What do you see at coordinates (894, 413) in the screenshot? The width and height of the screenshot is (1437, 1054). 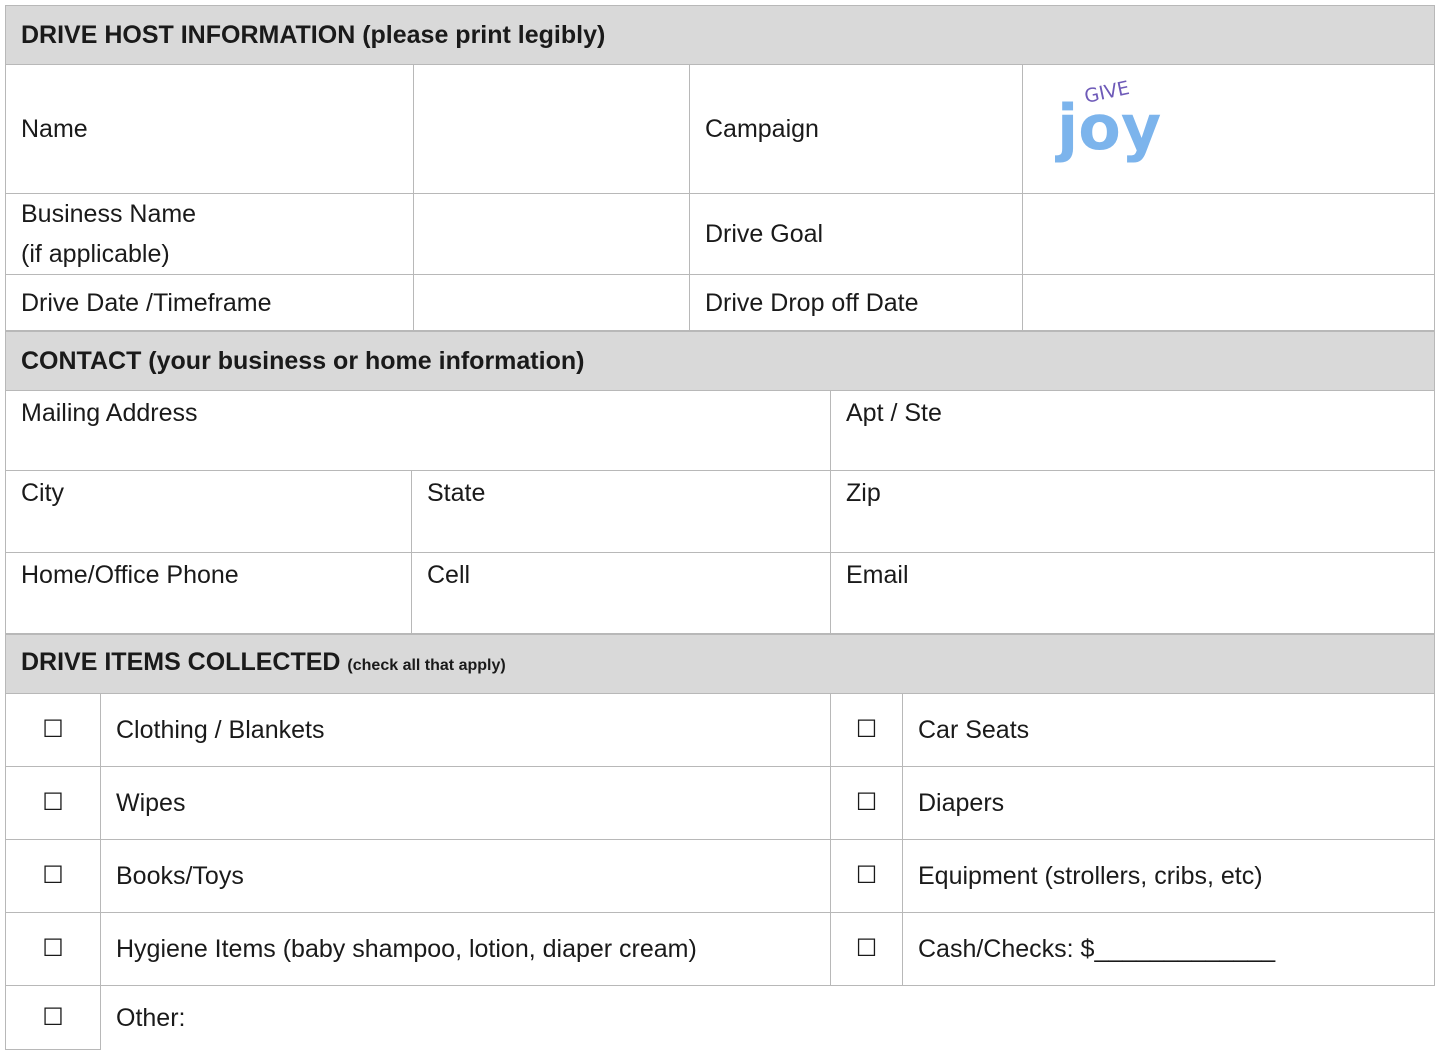 I see `apt-label: Apt / Ste` at bounding box center [894, 413].